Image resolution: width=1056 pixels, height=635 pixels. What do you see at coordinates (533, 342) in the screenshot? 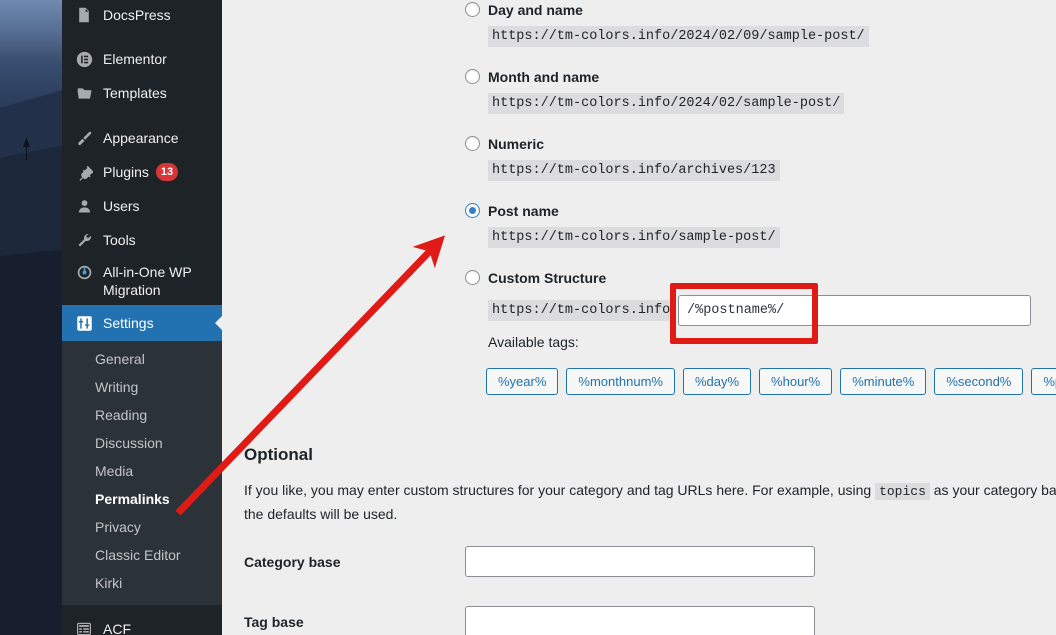
I see `available-tags-label: Available tags:` at bounding box center [533, 342].